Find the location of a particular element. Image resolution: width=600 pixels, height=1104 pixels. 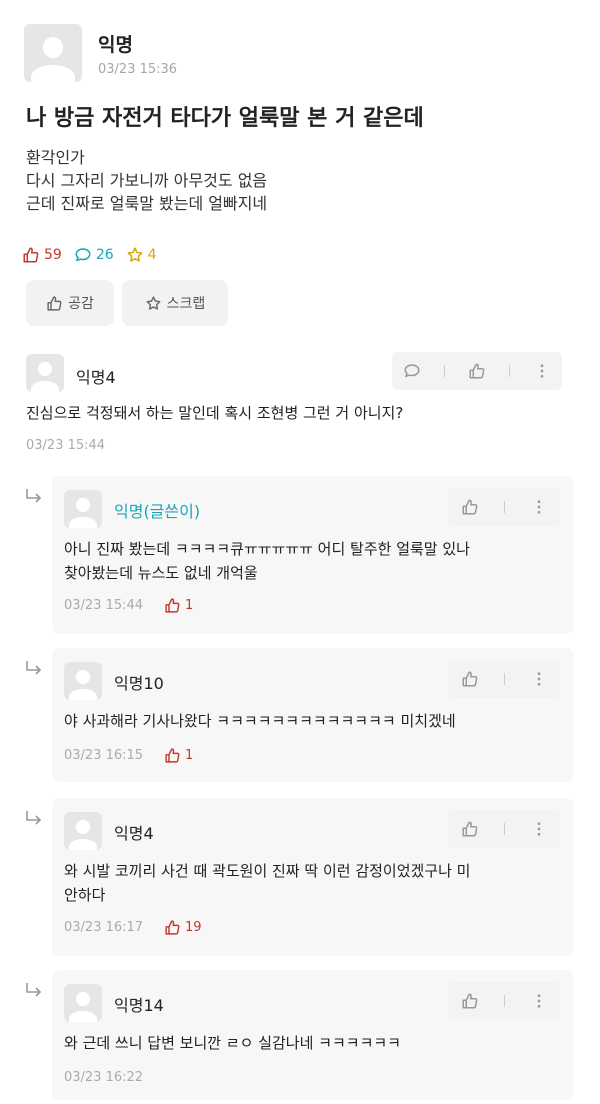

comment-count-value: 26 is located at coordinates (104, 255).